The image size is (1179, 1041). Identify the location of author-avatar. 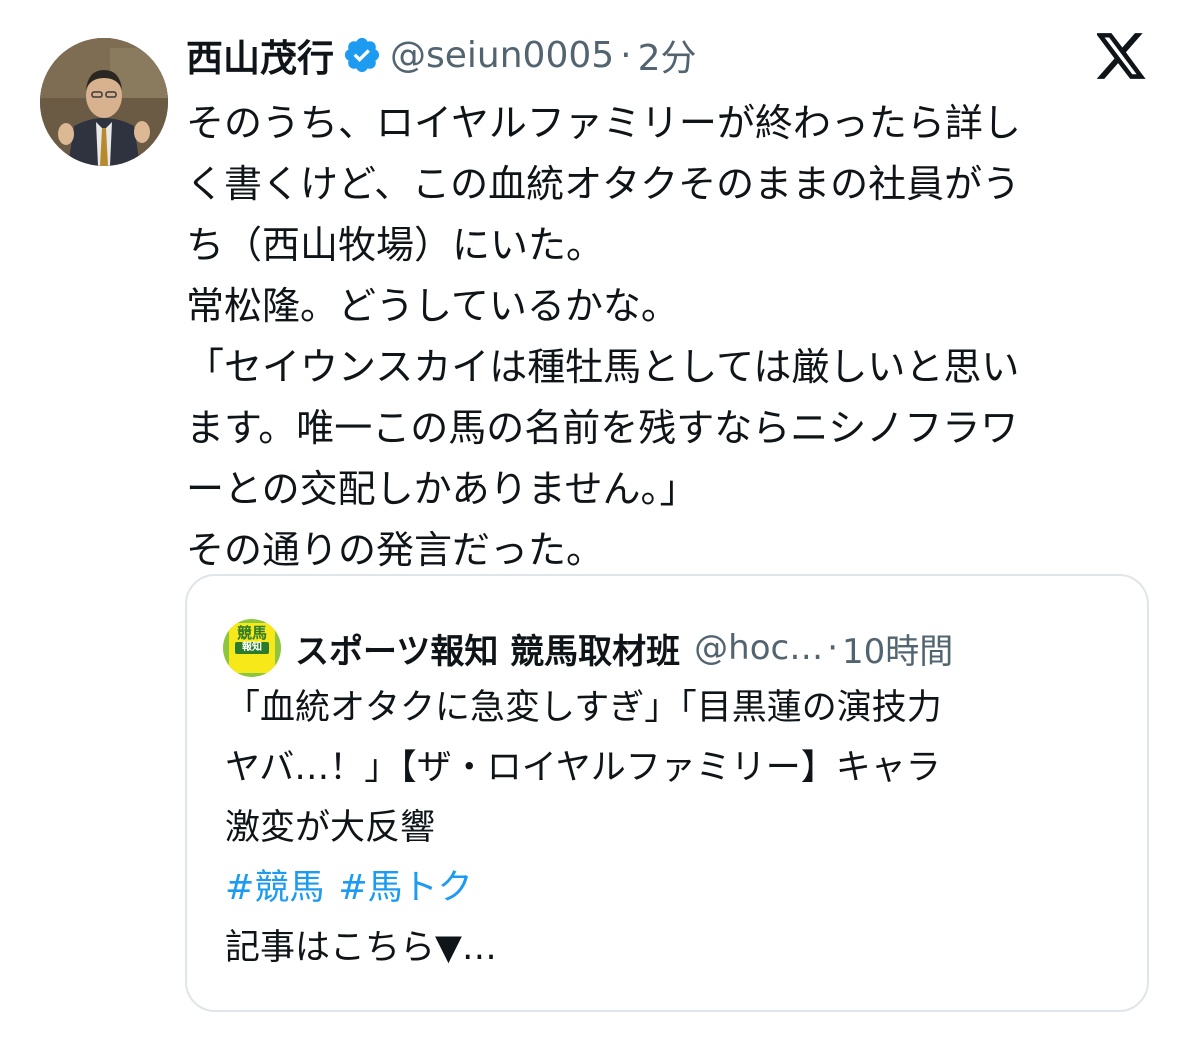
(104, 102).